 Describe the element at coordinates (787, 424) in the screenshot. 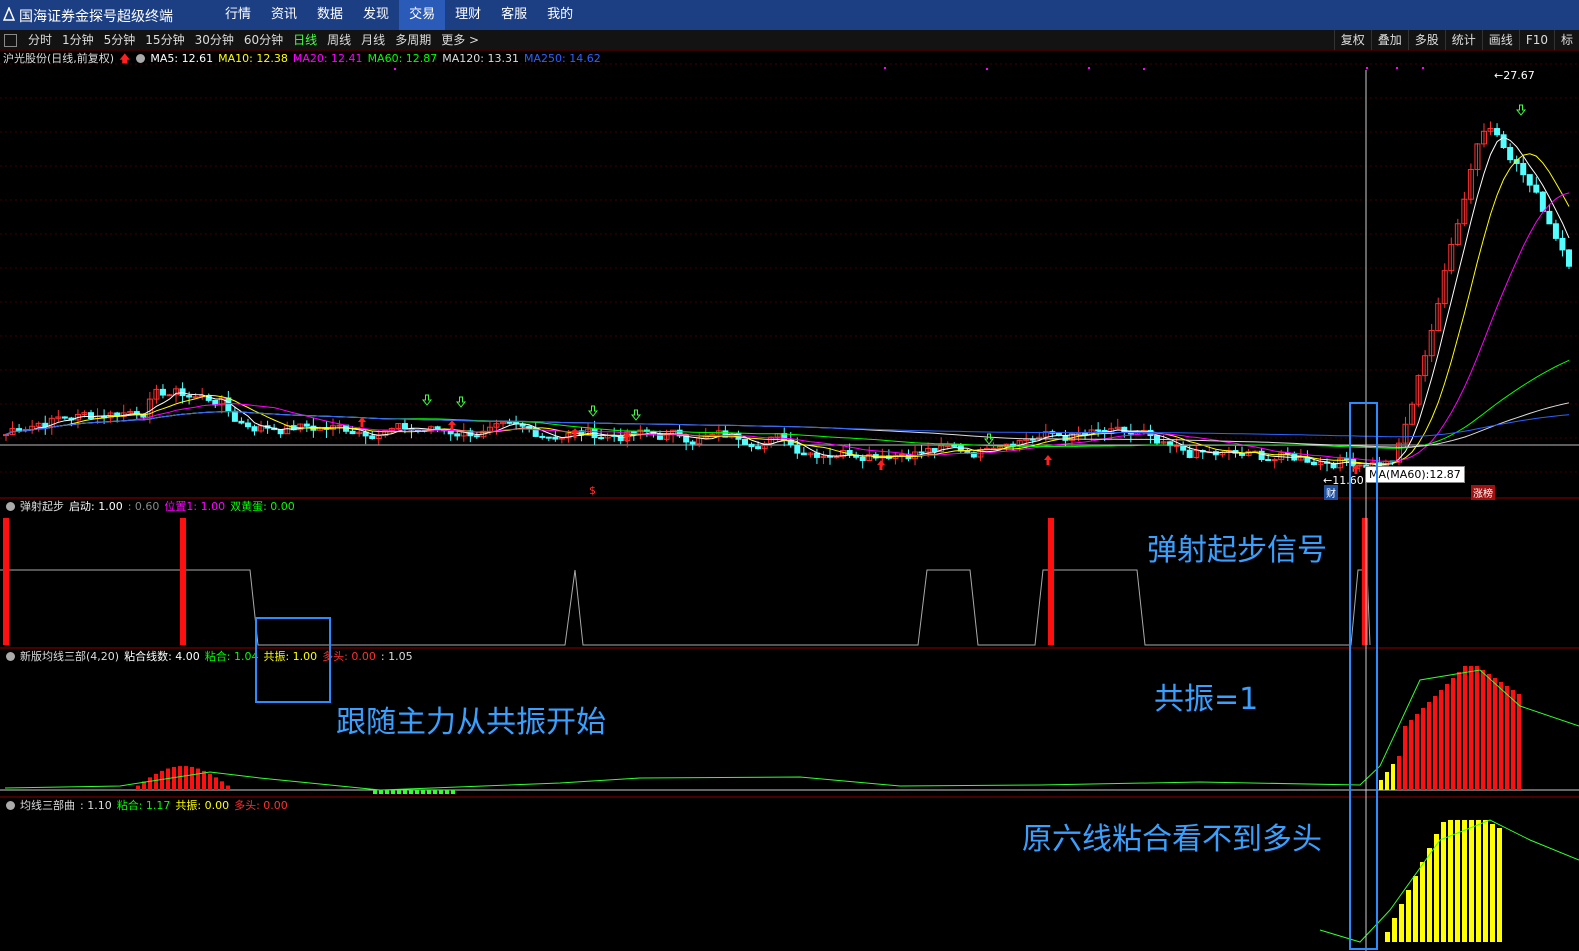

I see `ma250-line` at that location.